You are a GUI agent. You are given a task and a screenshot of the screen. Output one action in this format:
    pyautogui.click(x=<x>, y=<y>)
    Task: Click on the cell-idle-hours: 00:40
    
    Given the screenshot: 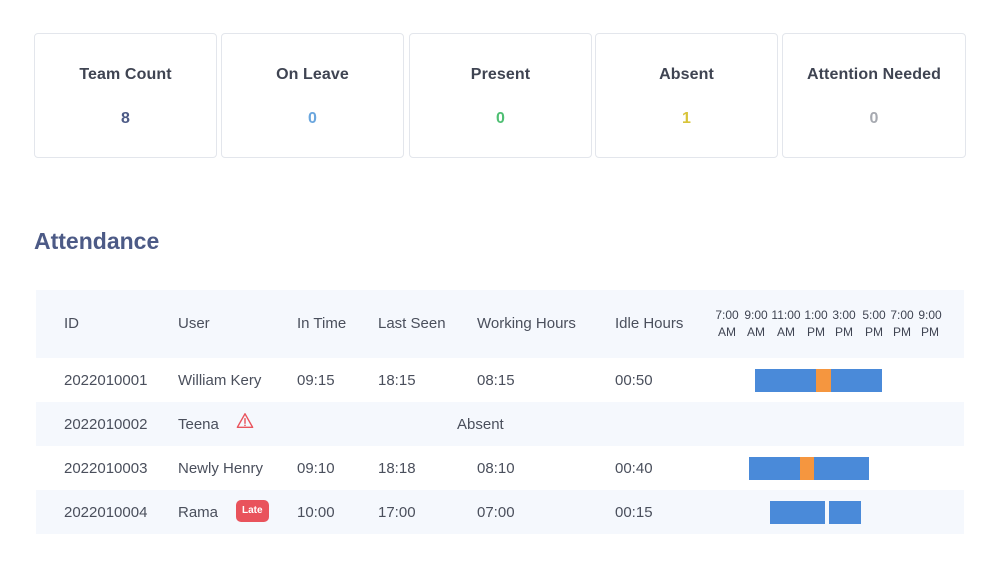 What is the action you would take?
    pyautogui.click(x=634, y=468)
    